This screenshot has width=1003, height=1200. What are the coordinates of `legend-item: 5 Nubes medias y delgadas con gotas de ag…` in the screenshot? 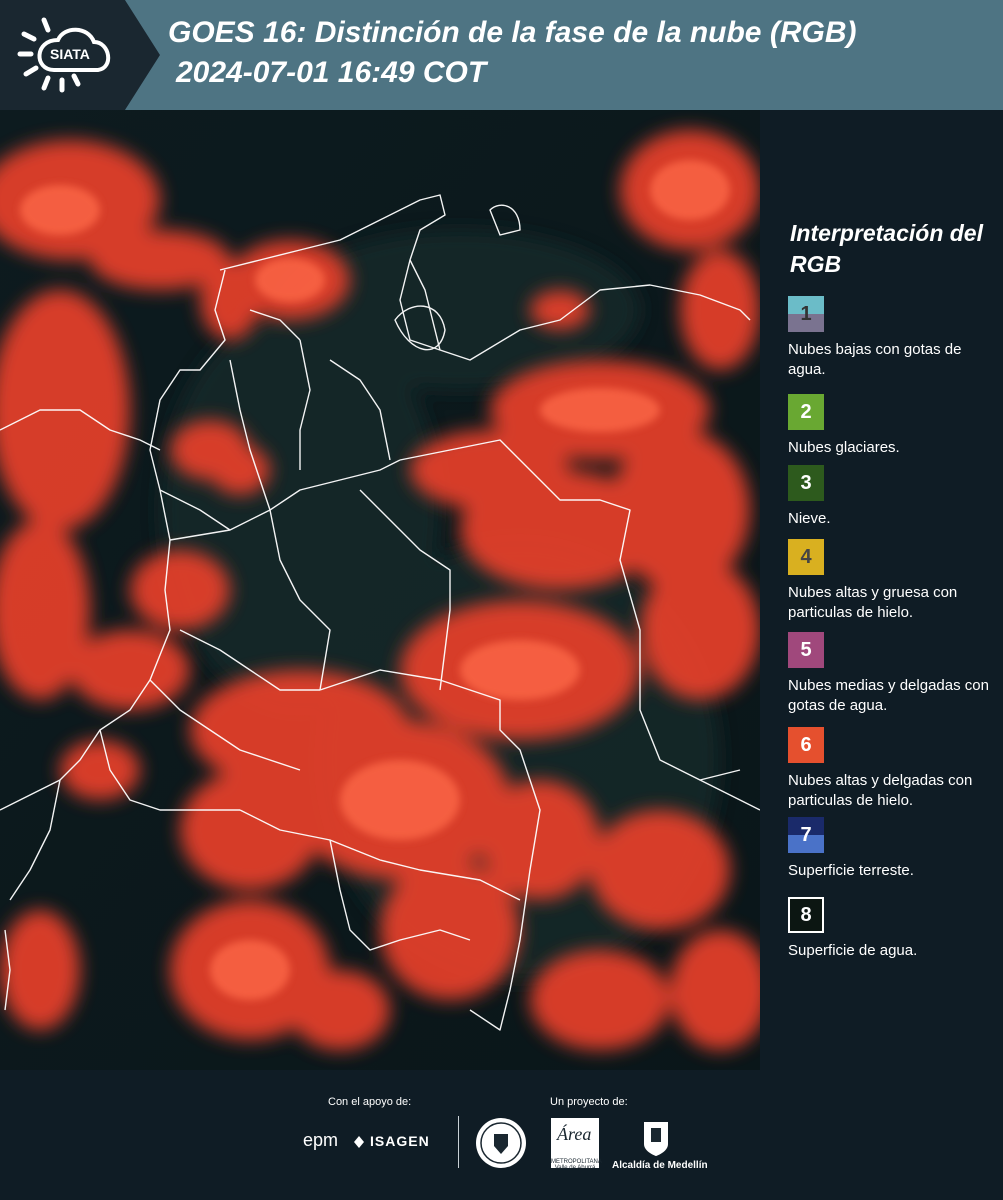 It's located at (895, 674).